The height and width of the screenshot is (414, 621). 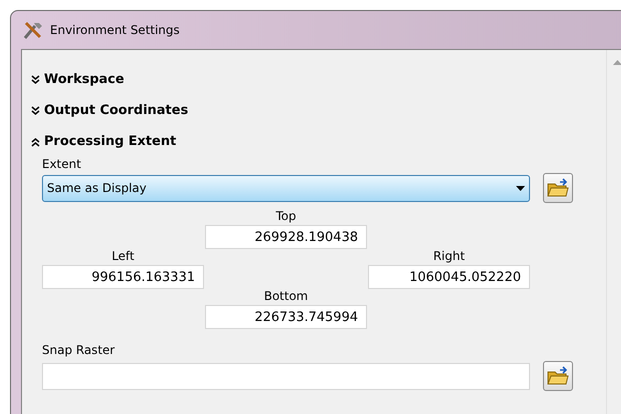 I want to click on snap-raster-field, so click(x=286, y=376).